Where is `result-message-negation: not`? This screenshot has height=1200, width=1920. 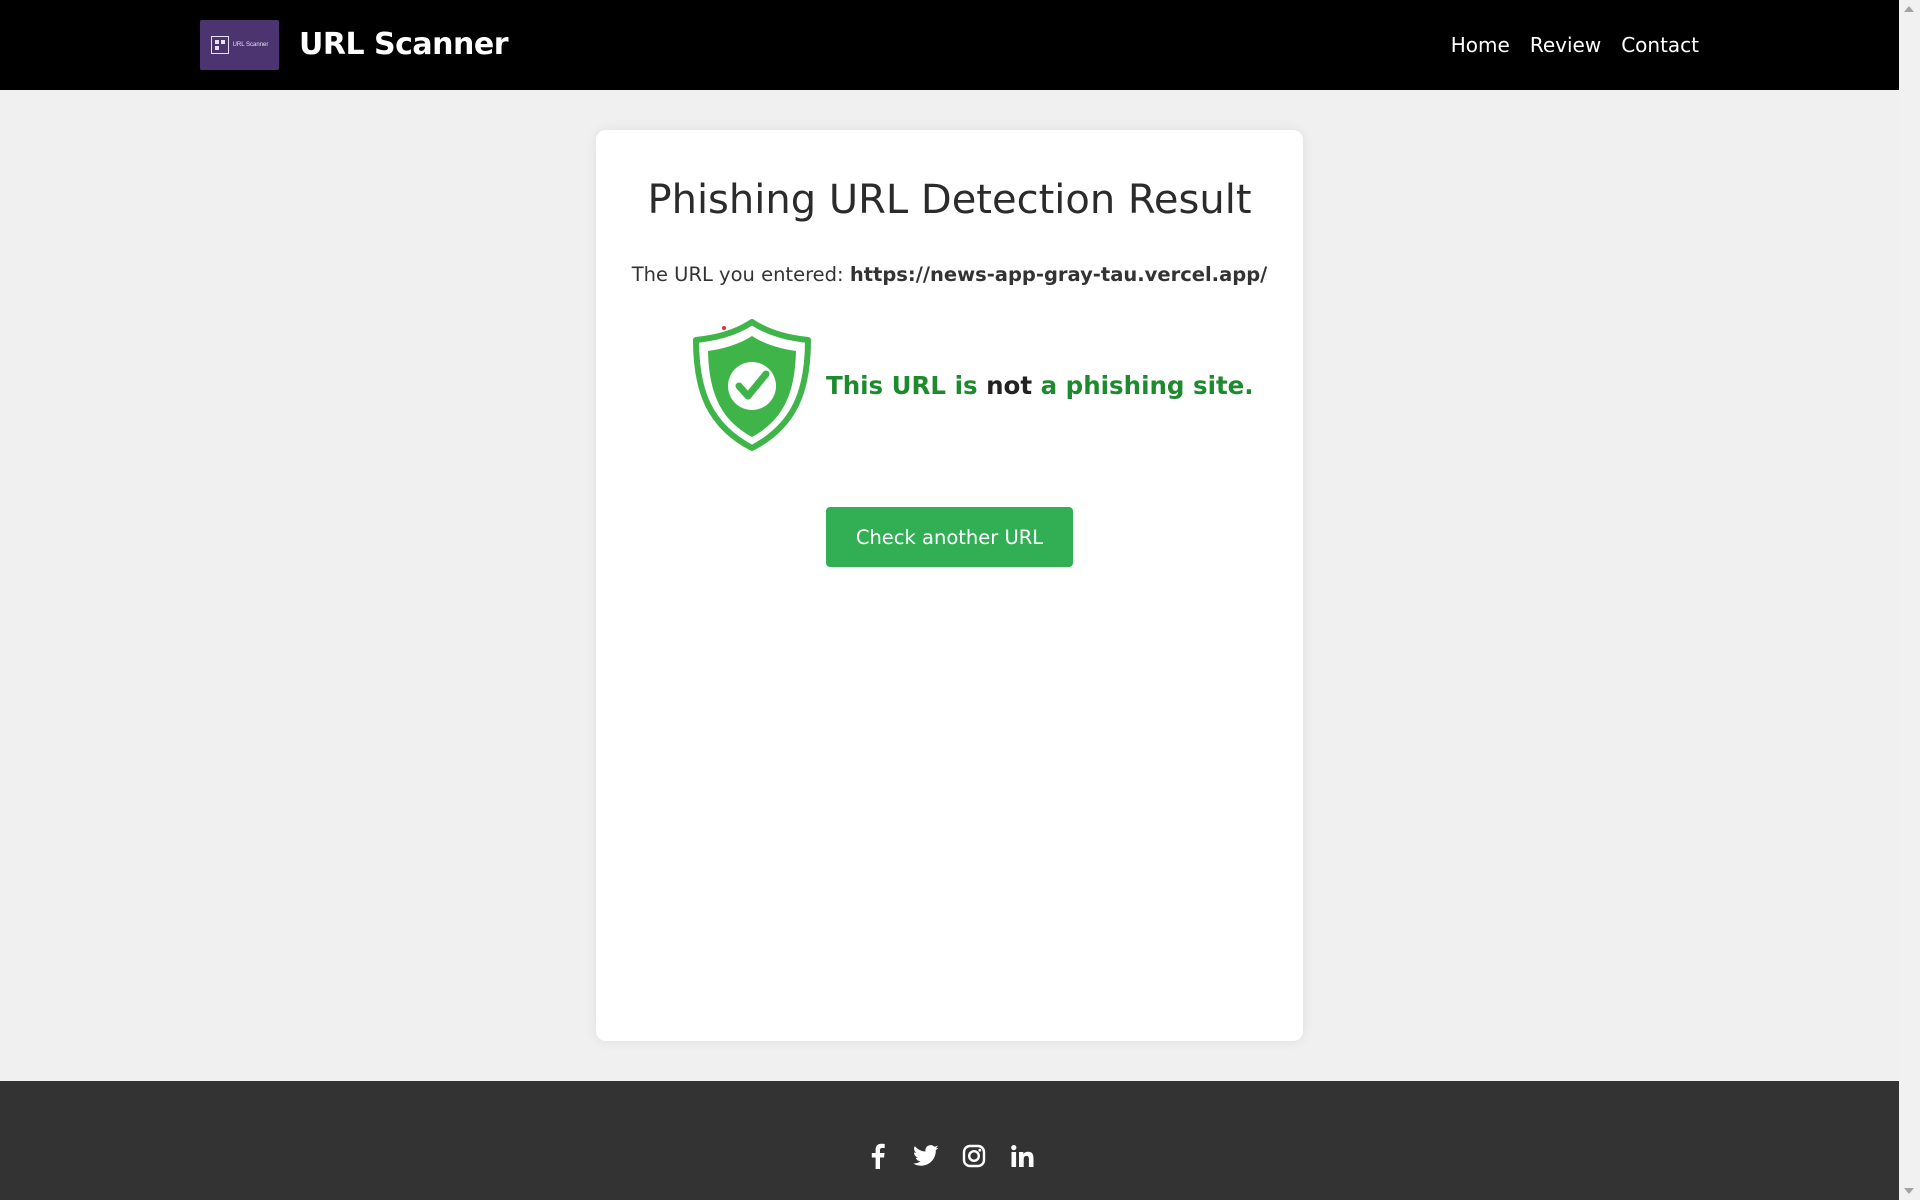 result-message-negation: not is located at coordinates (1009, 385).